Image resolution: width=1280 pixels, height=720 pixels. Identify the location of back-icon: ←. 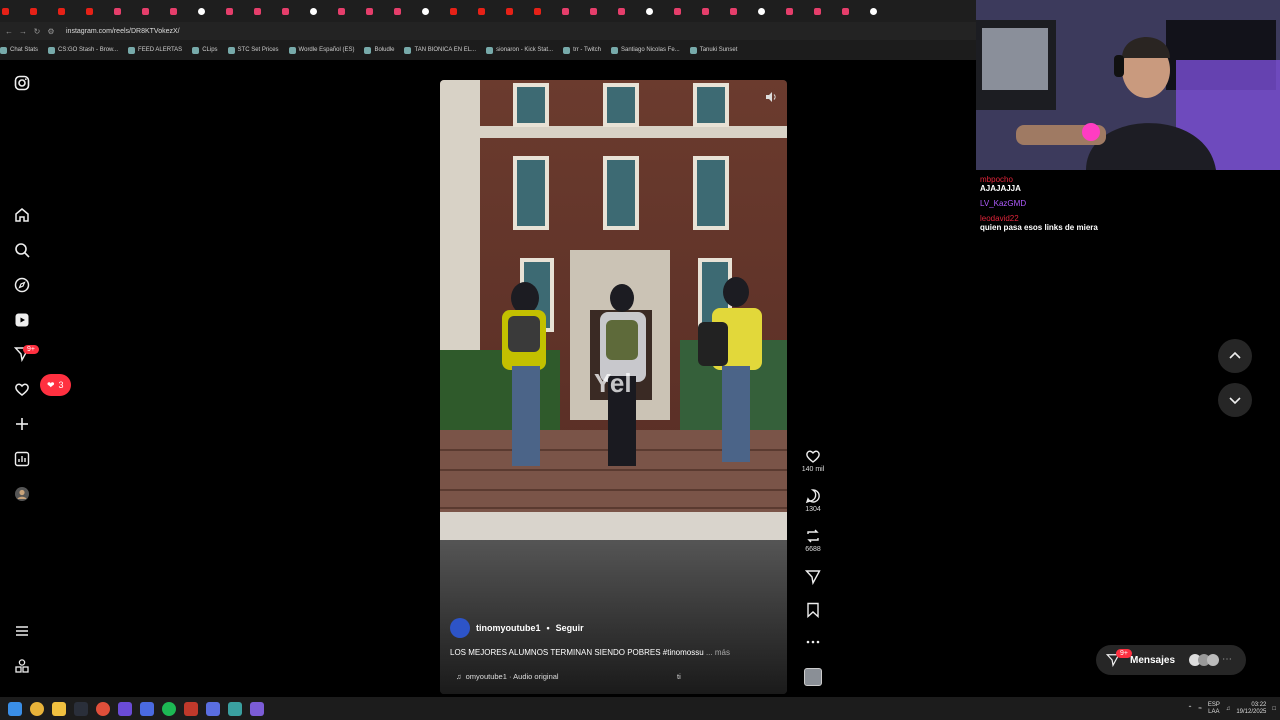
(9, 31).